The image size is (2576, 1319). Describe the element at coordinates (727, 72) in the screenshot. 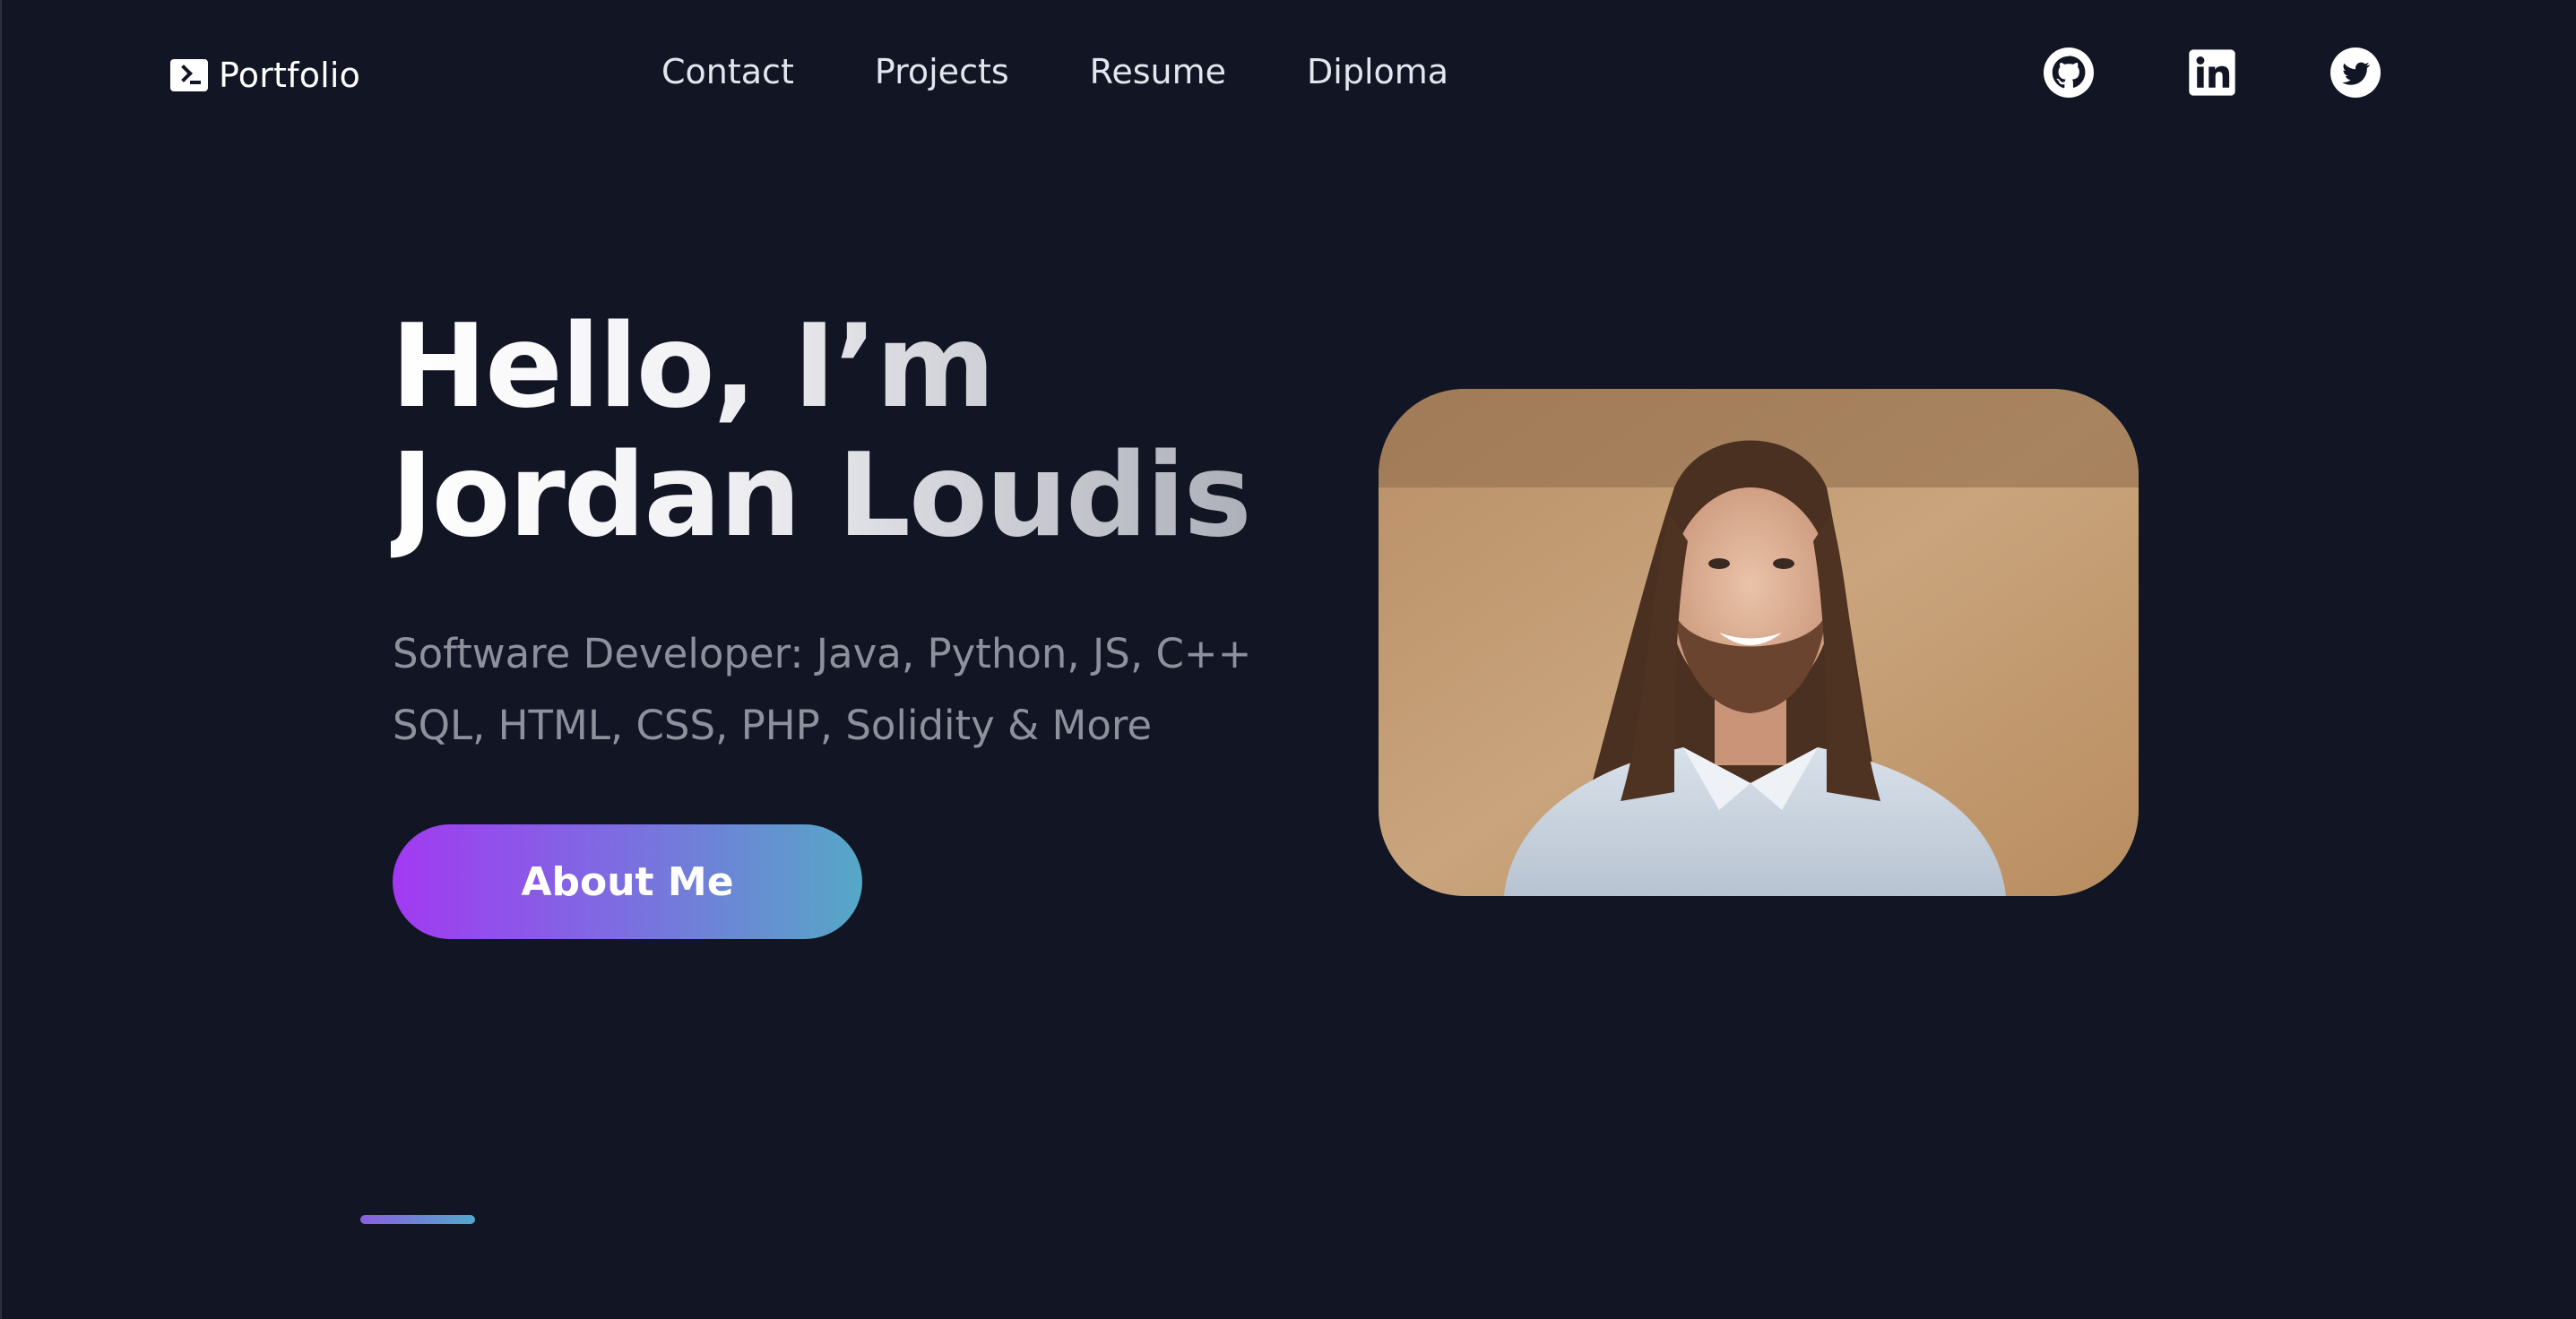

I see `nav-contact: Contact` at that location.